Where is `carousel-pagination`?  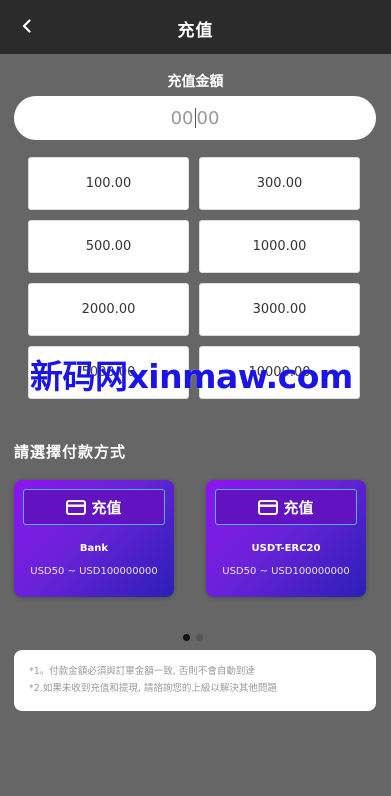 carousel-pagination is located at coordinates (193, 637).